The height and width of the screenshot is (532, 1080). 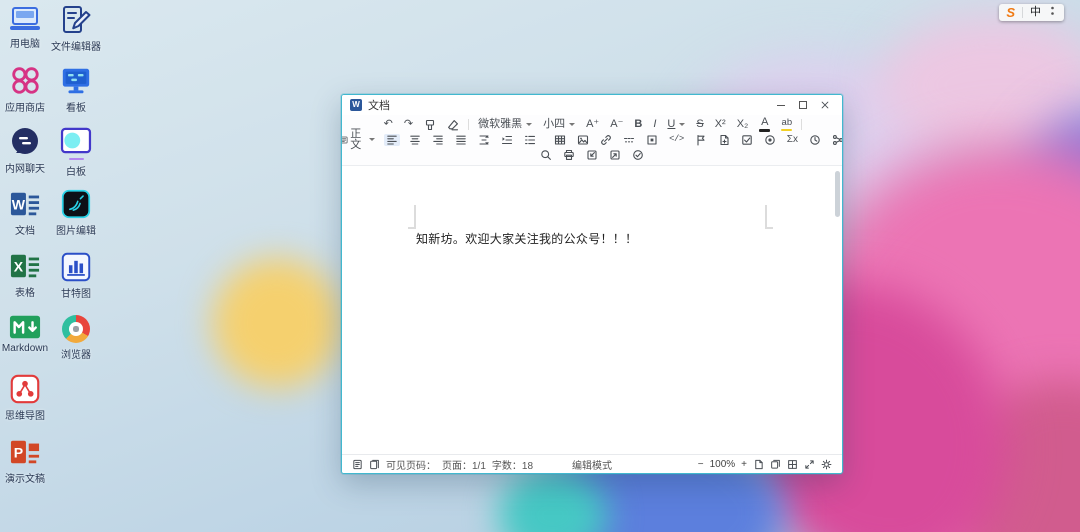 I want to click on share-button, so click(x=836, y=140).